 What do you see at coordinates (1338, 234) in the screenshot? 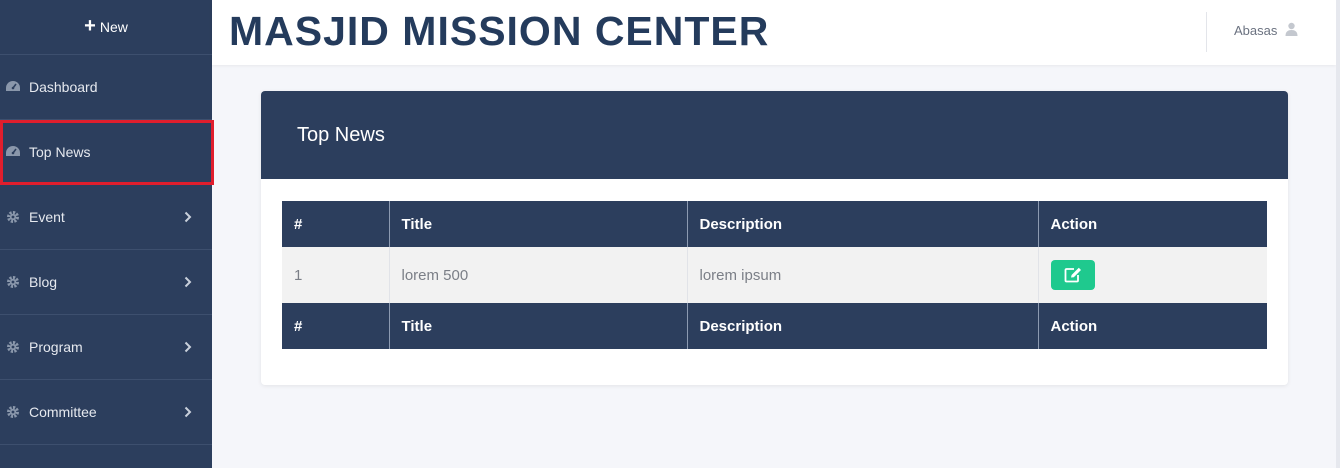
I see `scrollbar-track` at bounding box center [1338, 234].